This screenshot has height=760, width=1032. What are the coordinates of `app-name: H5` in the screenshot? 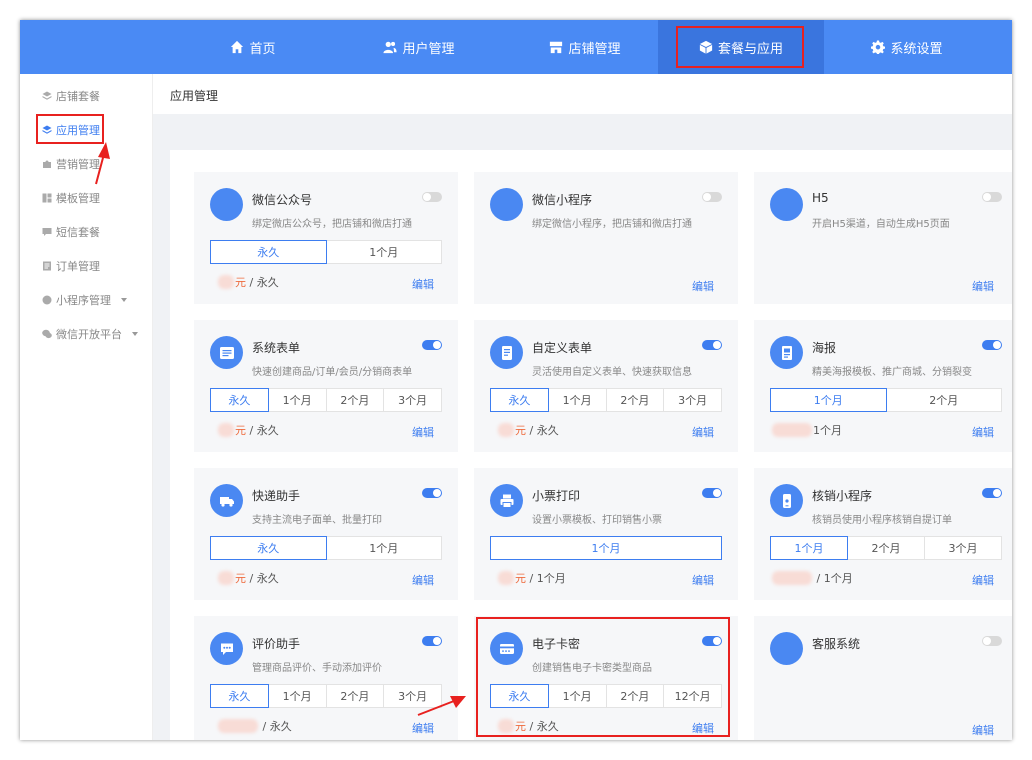 It's located at (820, 198).